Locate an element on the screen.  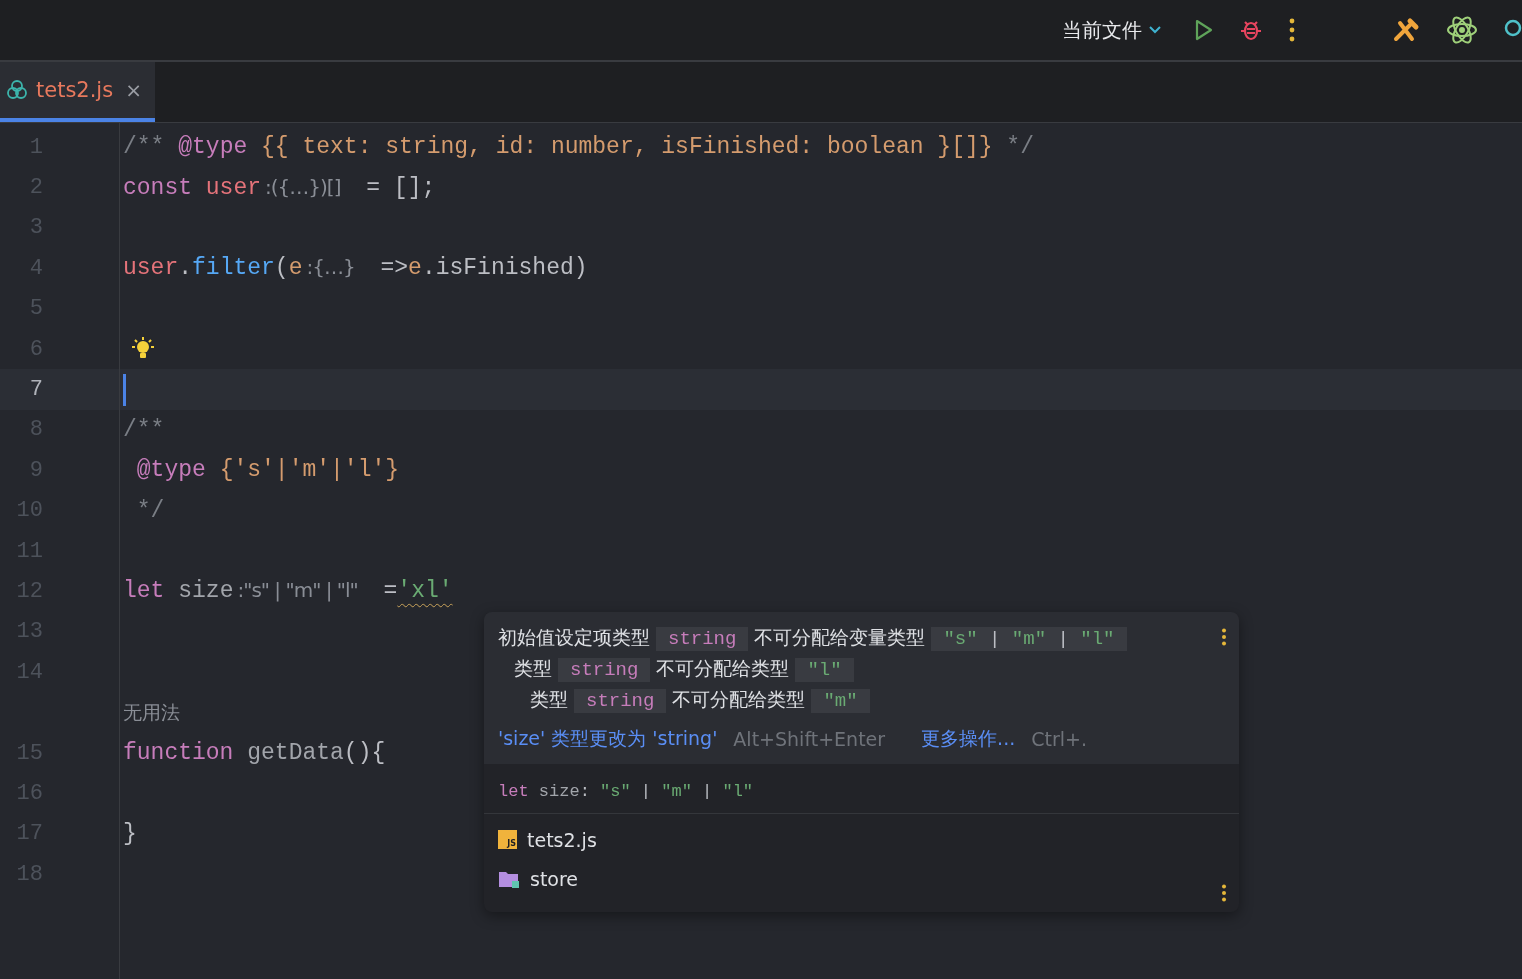
quick-fix-link: 'size' 类型更改为 'string' is located at coordinates (608, 739).